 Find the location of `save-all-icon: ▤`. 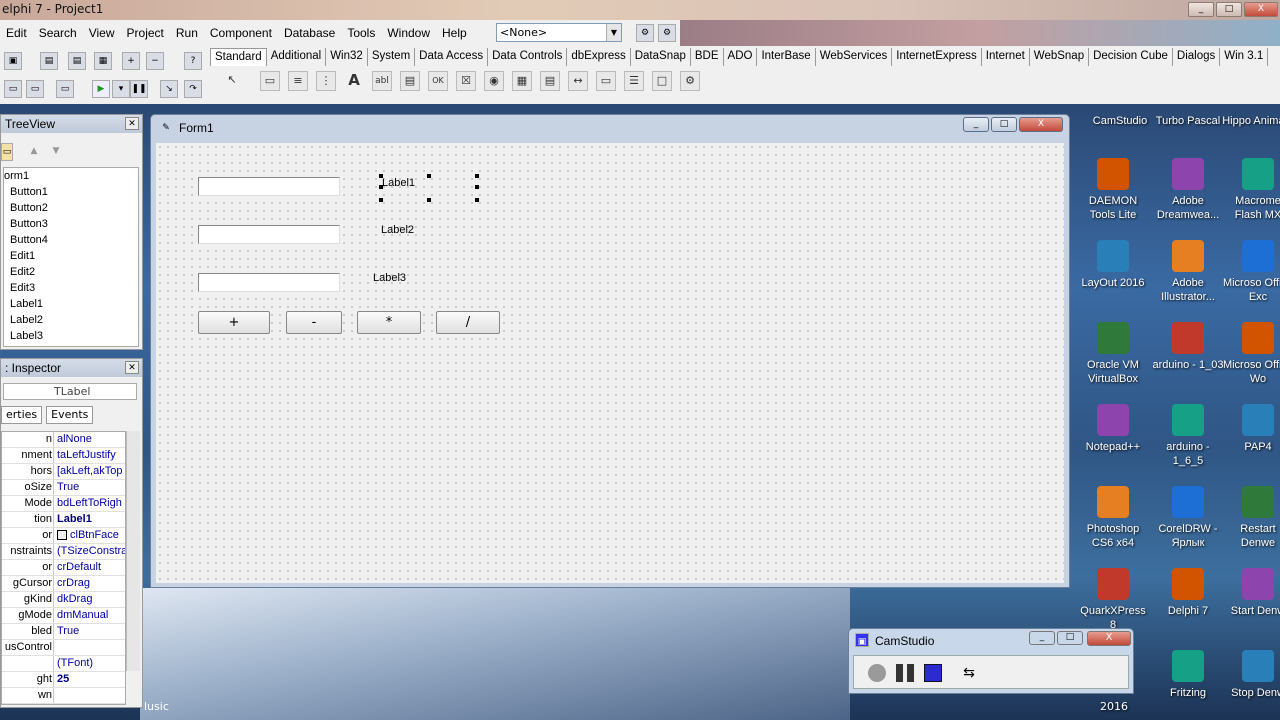

save-all-icon: ▤ is located at coordinates (77, 61).